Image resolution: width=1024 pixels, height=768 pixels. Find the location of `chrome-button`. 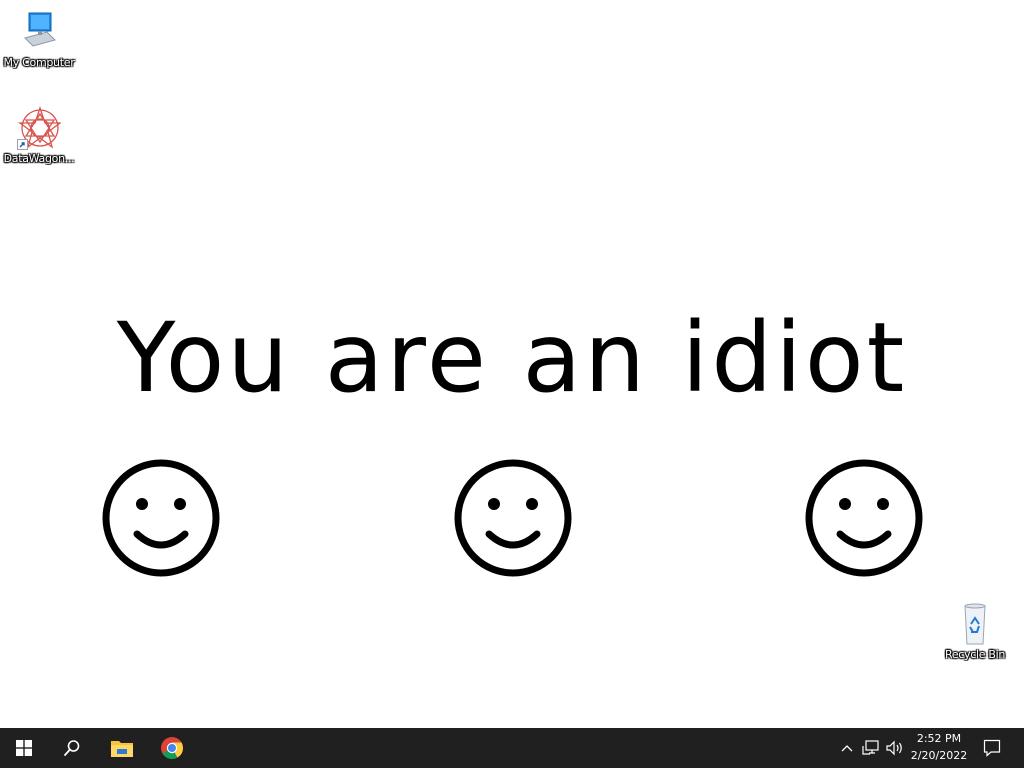

chrome-button is located at coordinates (172, 748).